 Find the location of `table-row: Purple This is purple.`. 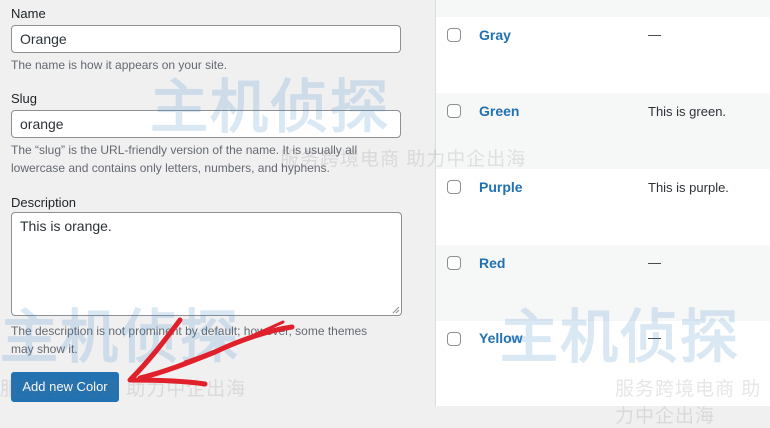

table-row: Purple This is purple. is located at coordinates (603, 207).